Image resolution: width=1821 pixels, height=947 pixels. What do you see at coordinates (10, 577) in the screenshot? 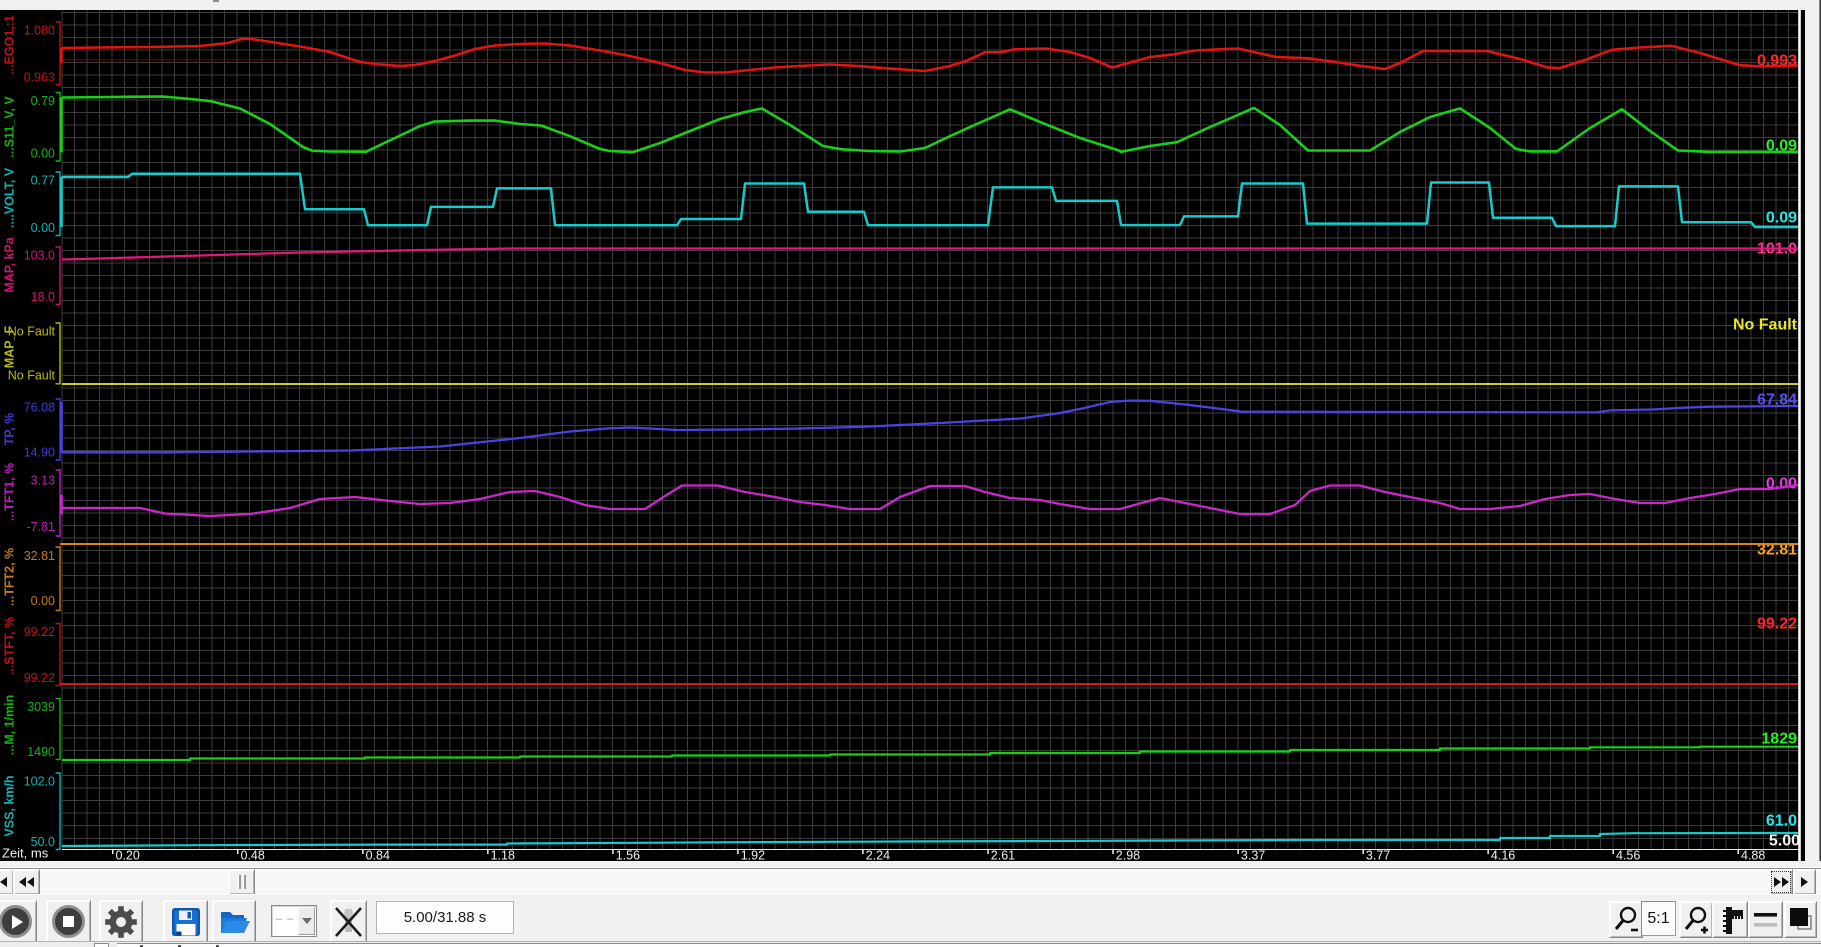
I see `svg-text: ...TFT2, %` at bounding box center [10, 577].